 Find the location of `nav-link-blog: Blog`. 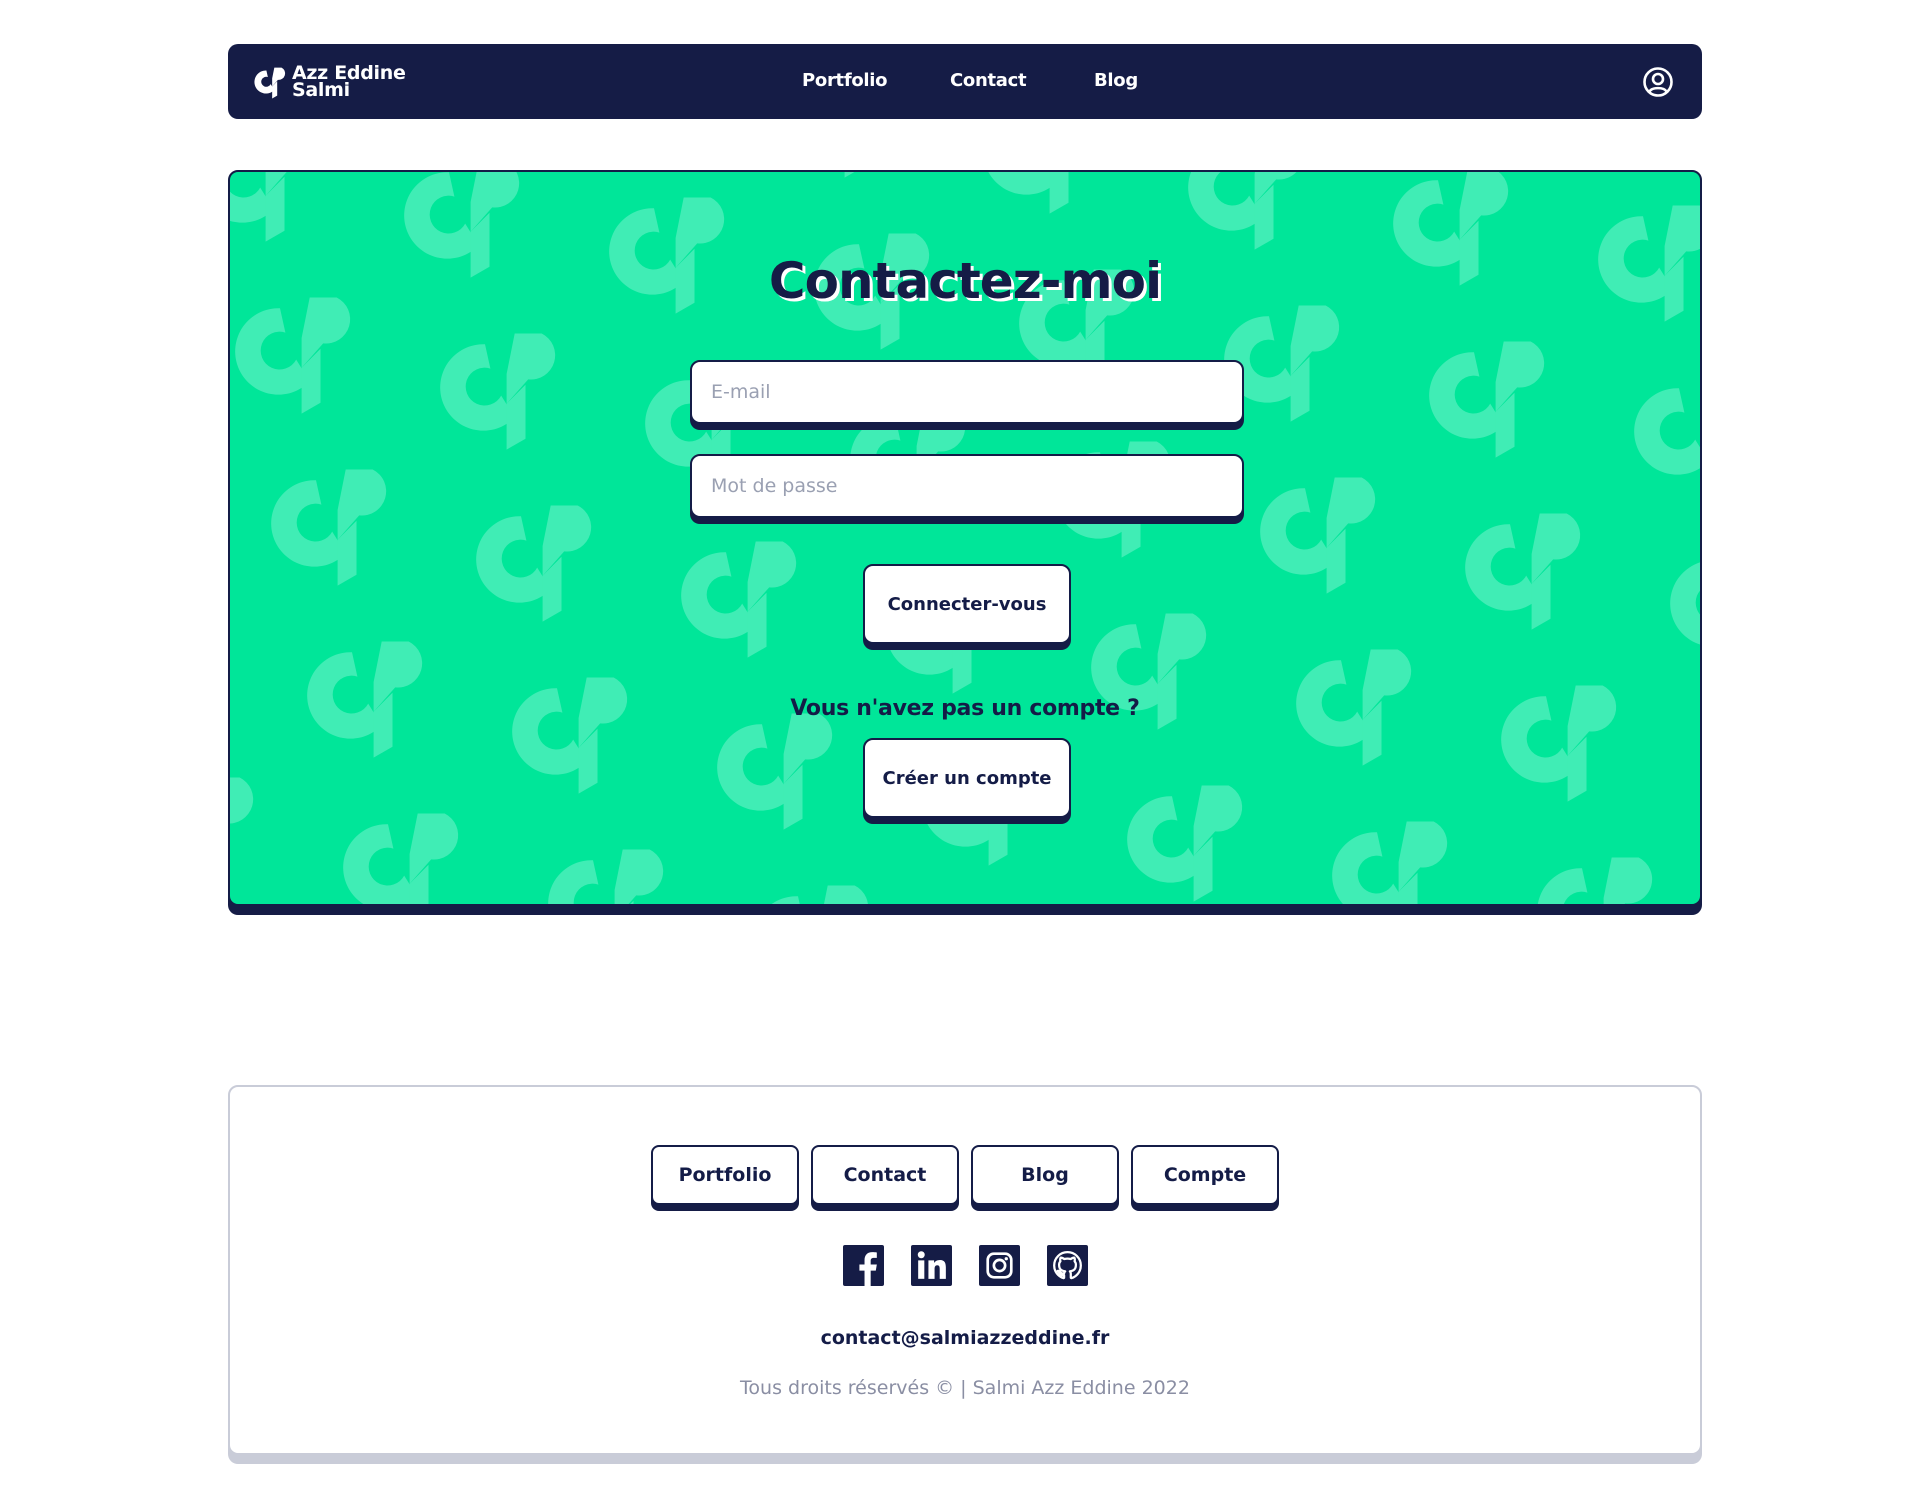

nav-link-blog: Blog is located at coordinates (1116, 80).